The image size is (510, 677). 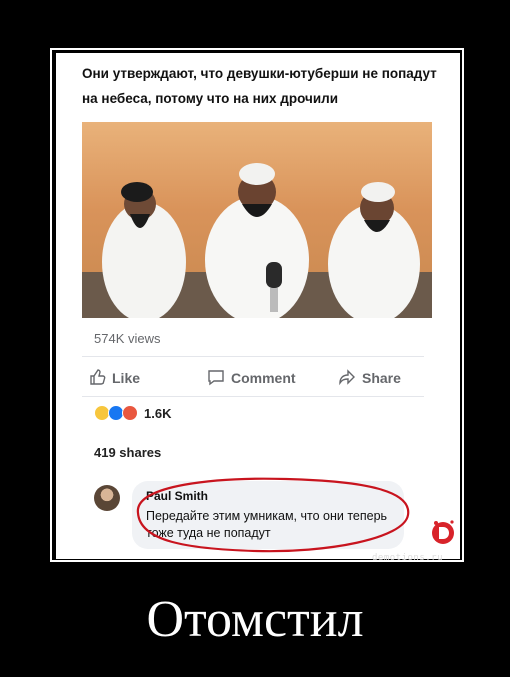 I want to click on divider-bottom, so click(x=253, y=396).